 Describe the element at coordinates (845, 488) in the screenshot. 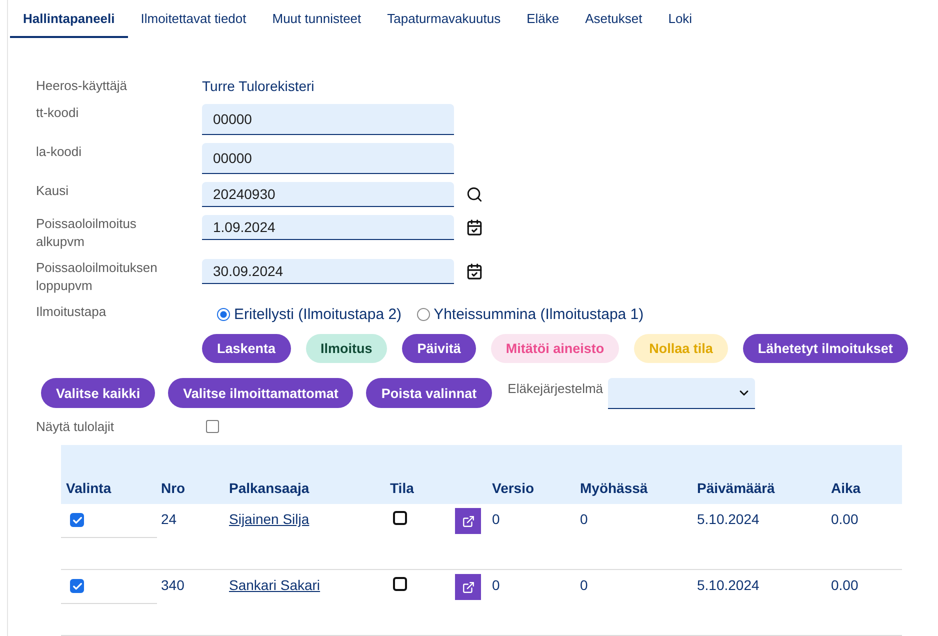

I see `column-header: Aika` at that location.